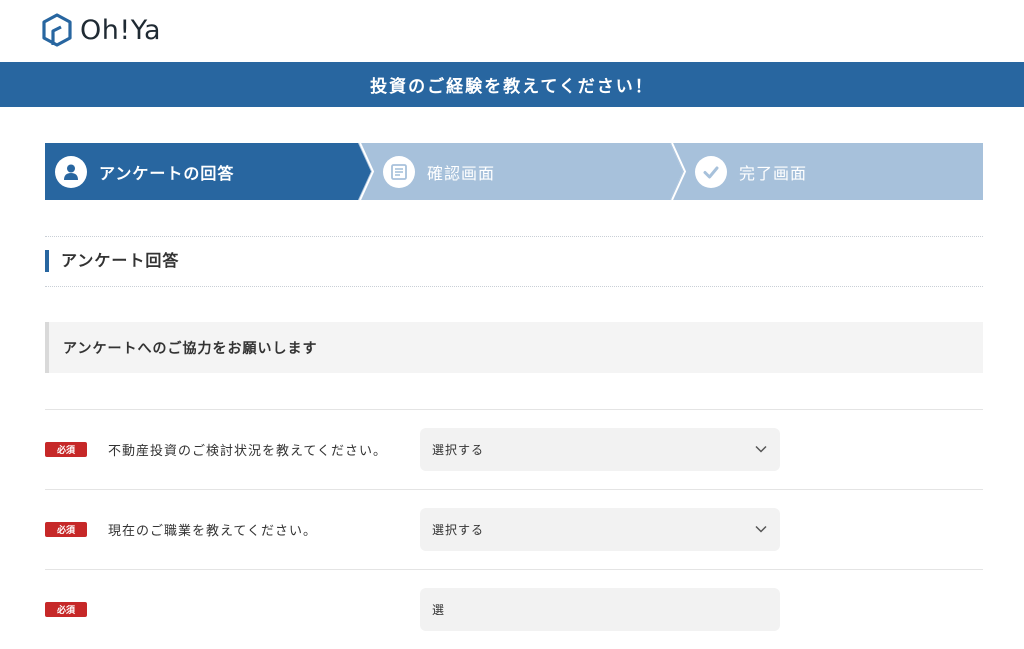  I want to click on page-banner: 投資のご経験を教えてください！, so click(512, 84).